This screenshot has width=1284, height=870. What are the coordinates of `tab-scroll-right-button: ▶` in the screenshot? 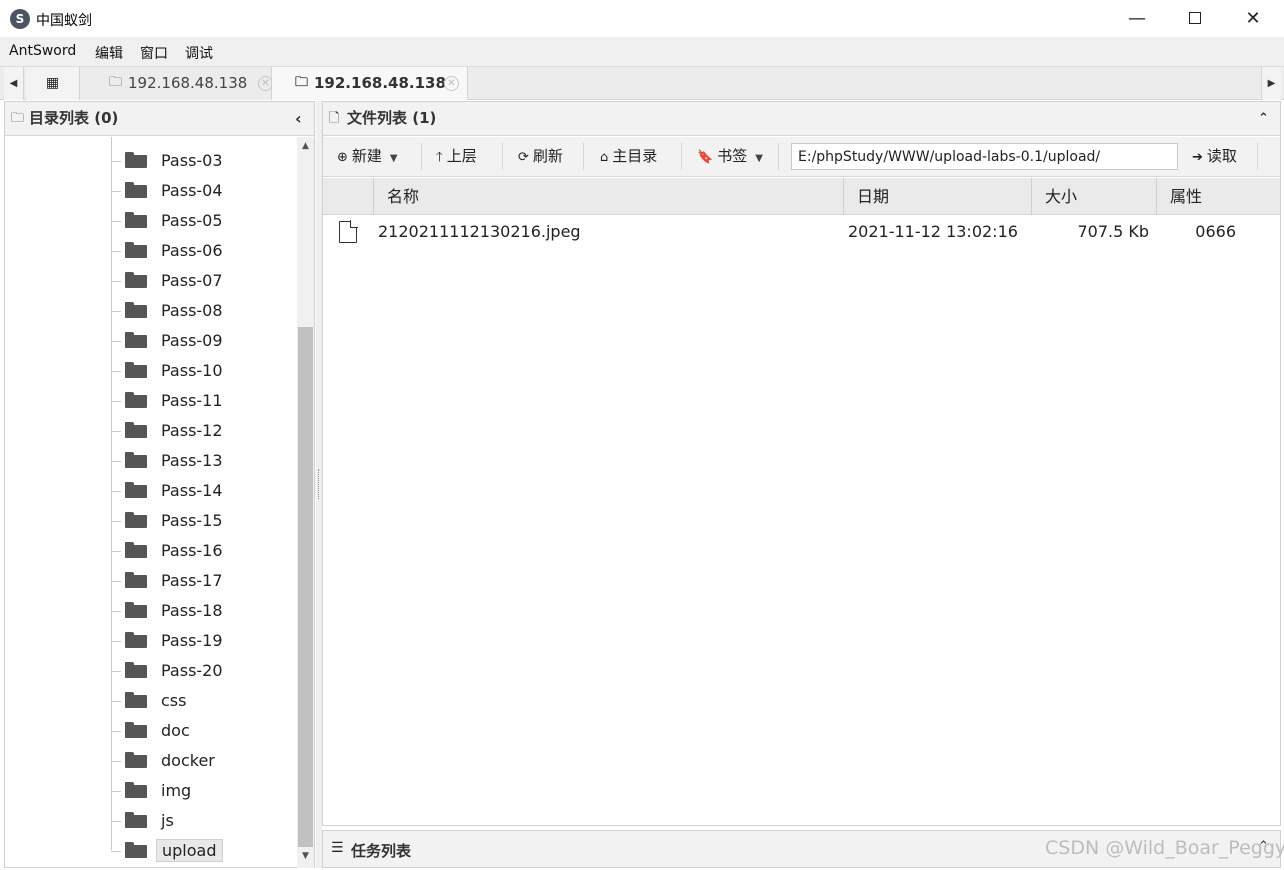 It's located at (1271, 83).